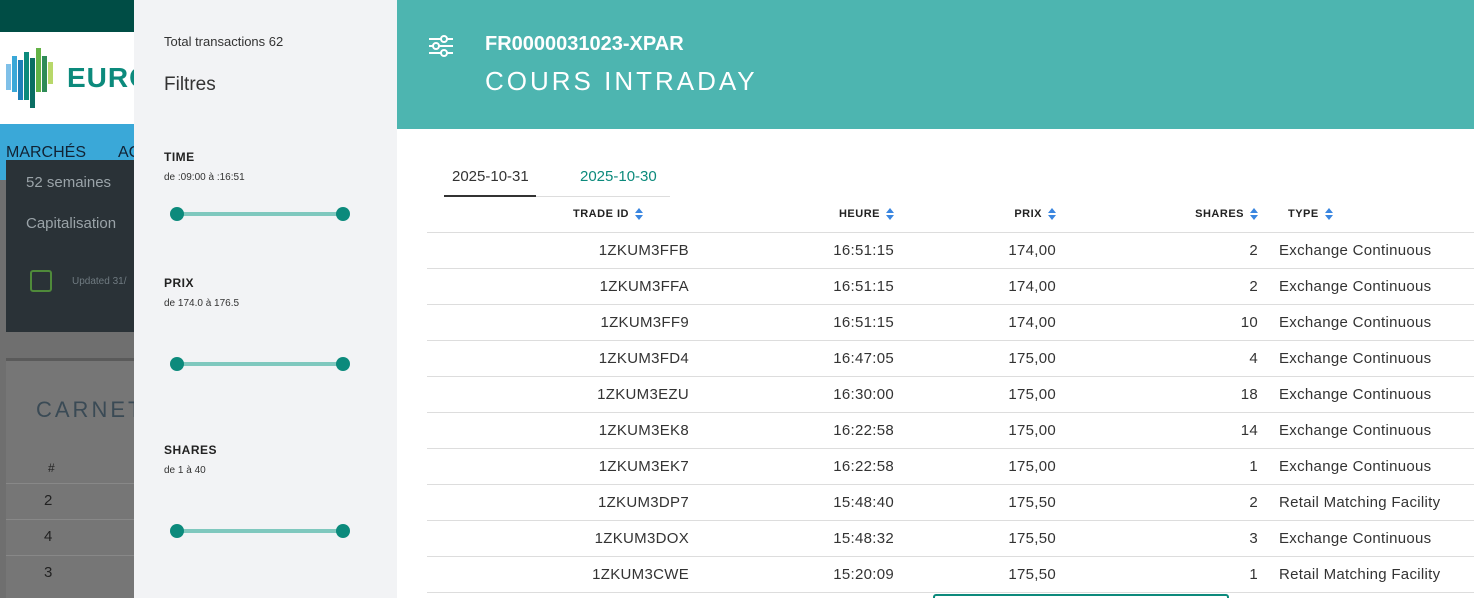  Describe the element at coordinates (67, 16) in the screenshot. I see `background-top-bar` at that location.